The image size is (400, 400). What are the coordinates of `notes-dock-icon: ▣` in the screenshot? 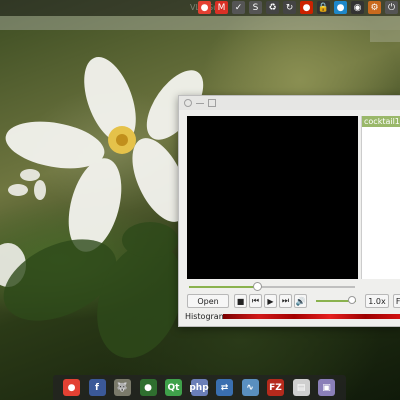 It's located at (326, 387).